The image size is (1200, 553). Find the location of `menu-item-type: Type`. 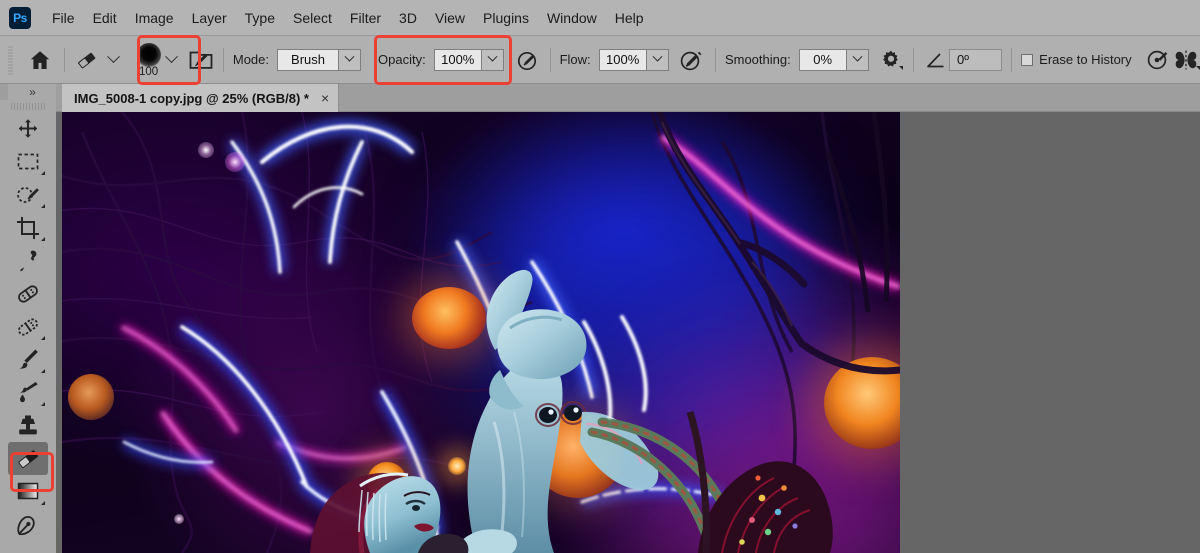

menu-item-type: Type is located at coordinates (260, 18).